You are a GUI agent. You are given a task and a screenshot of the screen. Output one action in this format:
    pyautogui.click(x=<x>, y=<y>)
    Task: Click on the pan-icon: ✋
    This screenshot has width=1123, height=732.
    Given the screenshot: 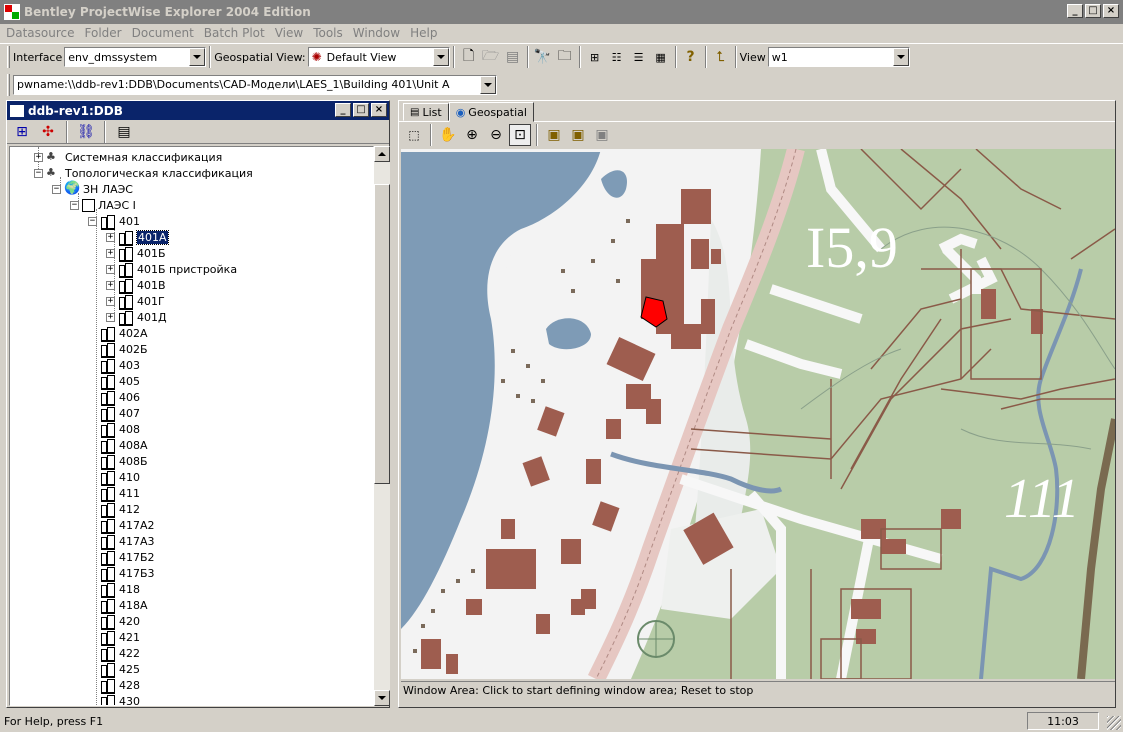 What is the action you would take?
    pyautogui.click(x=448, y=135)
    